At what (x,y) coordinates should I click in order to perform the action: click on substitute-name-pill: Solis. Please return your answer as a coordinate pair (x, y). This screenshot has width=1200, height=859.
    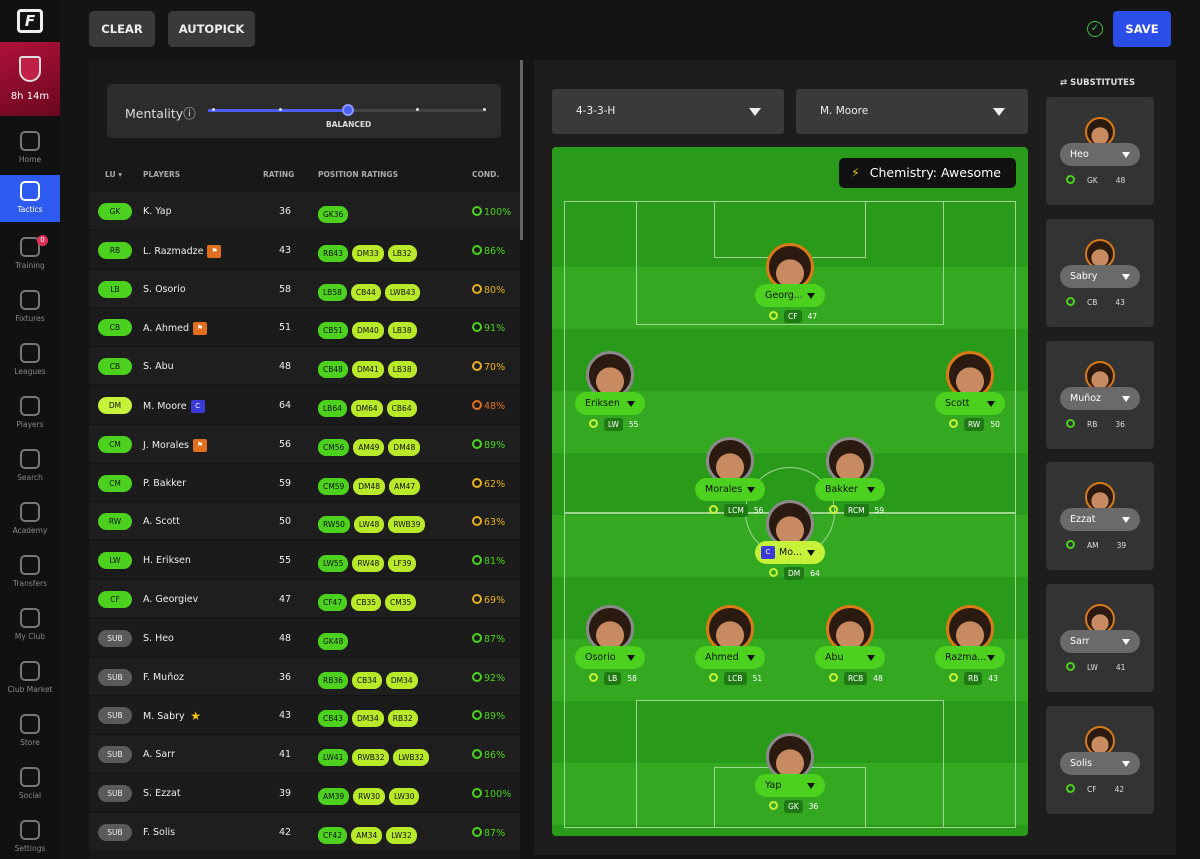
    Looking at the image, I should click on (1100, 763).